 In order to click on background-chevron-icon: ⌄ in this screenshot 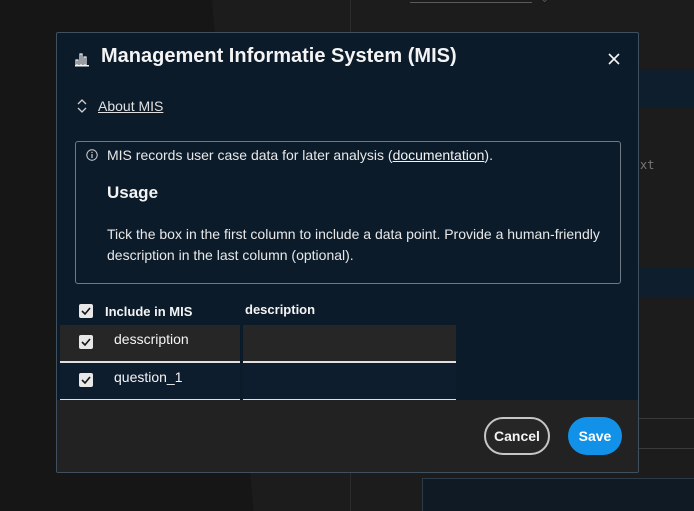, I will do `click(544, 2)`.